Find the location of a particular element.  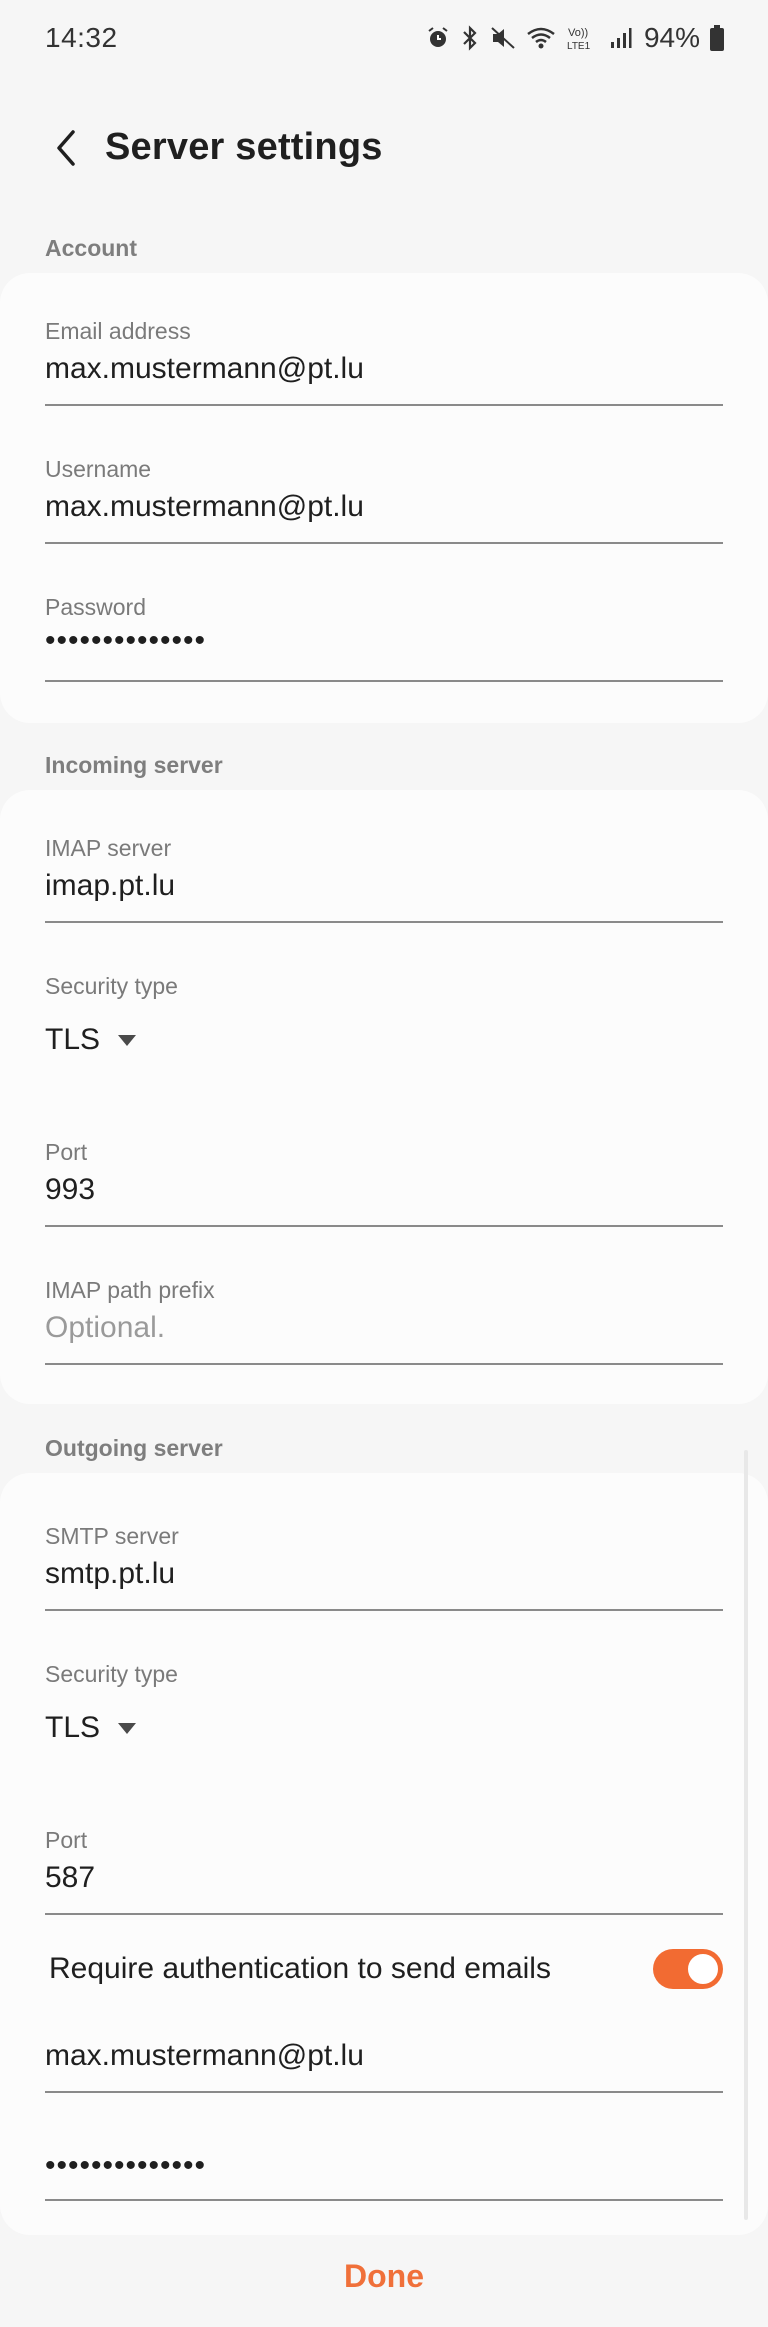

email-underline is located at coordinates (384, 405).